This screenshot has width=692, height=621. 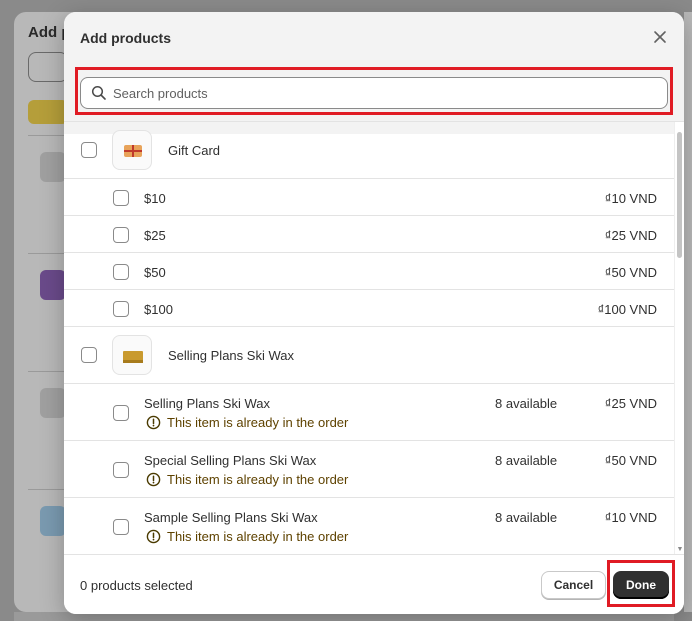 What do you see at coordinates (374, 38) in the screenshot?
I see `modal-header: Add products` at bounding box center [374, 38].